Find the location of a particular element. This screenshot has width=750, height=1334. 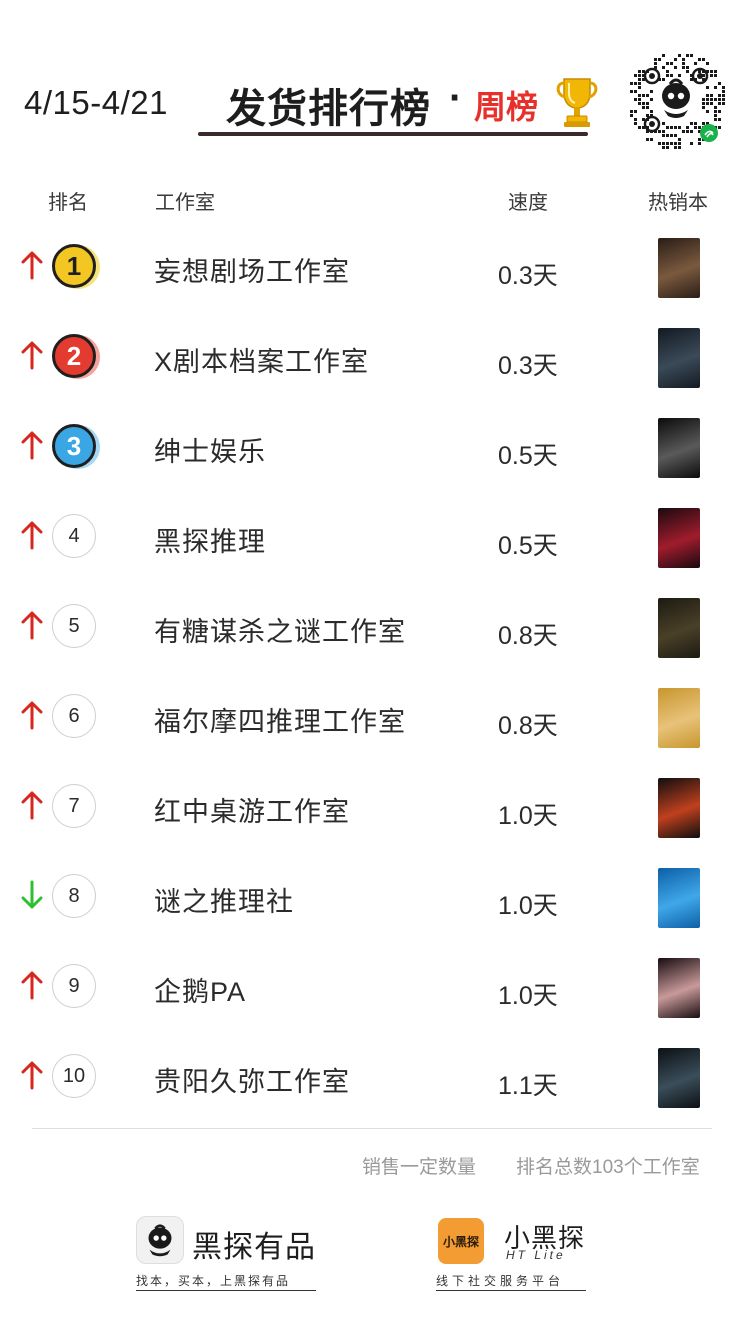

brand-heitan-youpin: 黑探有品 找本，买本，上黑探有品 is located at coordinates (236, 1256).